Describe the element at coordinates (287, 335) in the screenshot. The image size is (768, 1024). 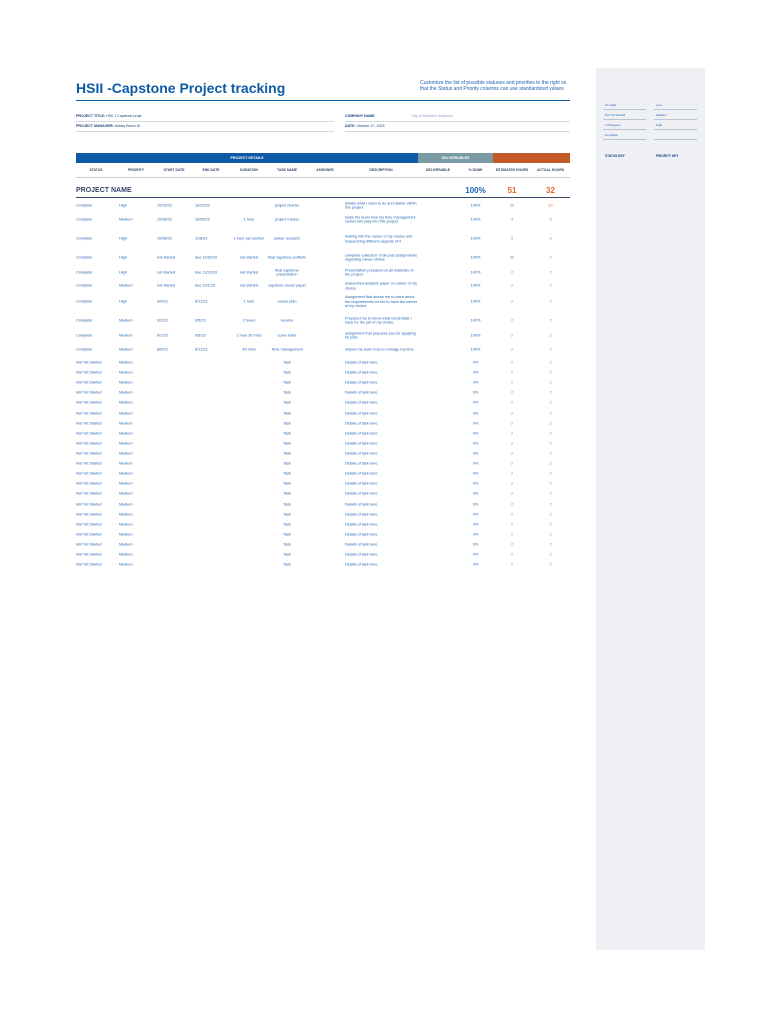
I see `task-name-cell: cover letter` at that location.